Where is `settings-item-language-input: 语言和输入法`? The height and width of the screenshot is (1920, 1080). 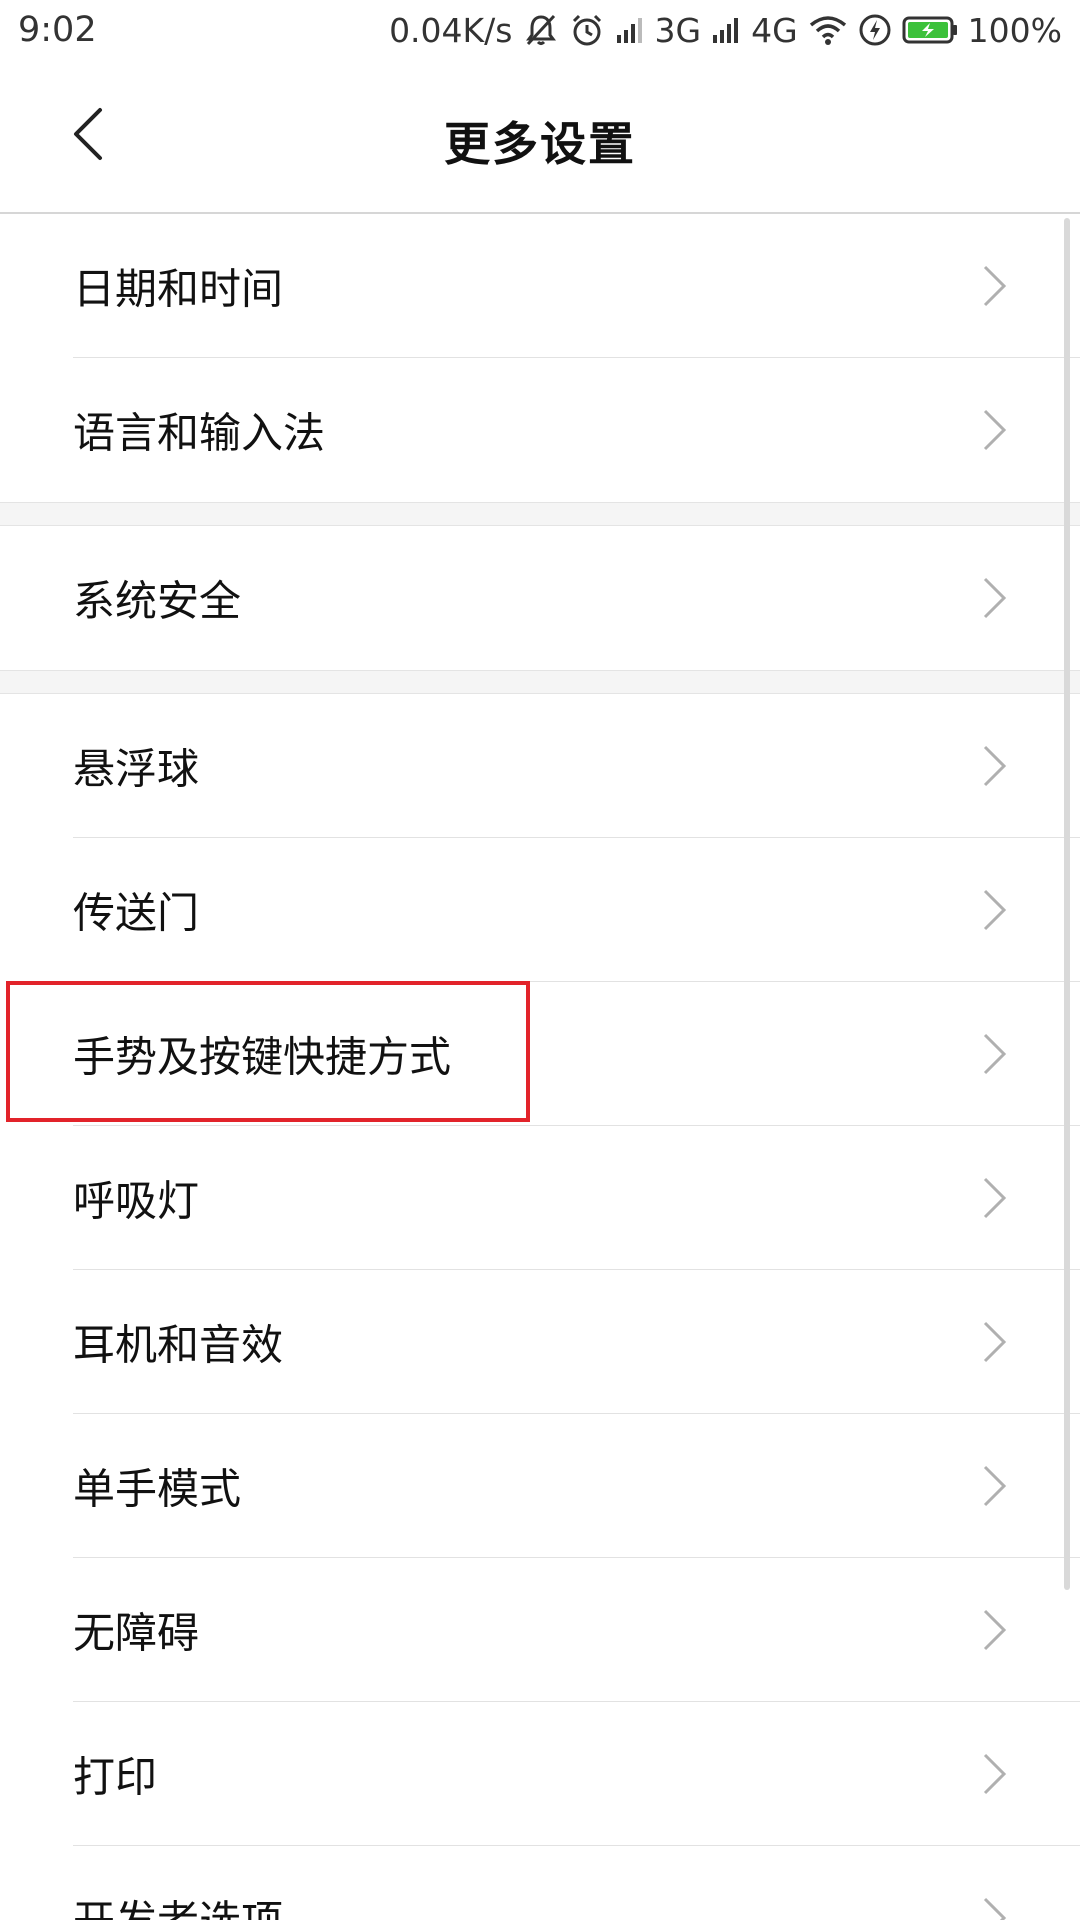
settings-item-language-input: 语言和输入法 is located at coordinates (540, 430).